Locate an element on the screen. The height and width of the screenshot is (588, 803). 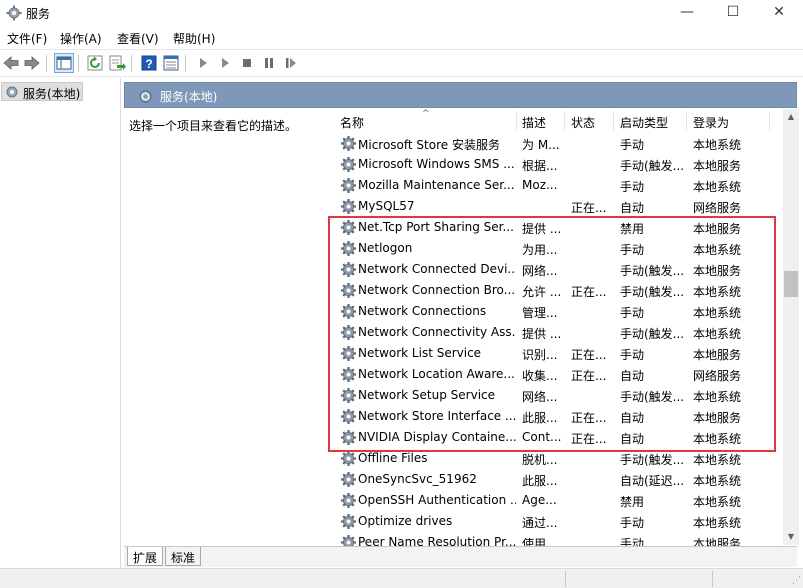
pause-service-icon is located at coordinates (269, 63).